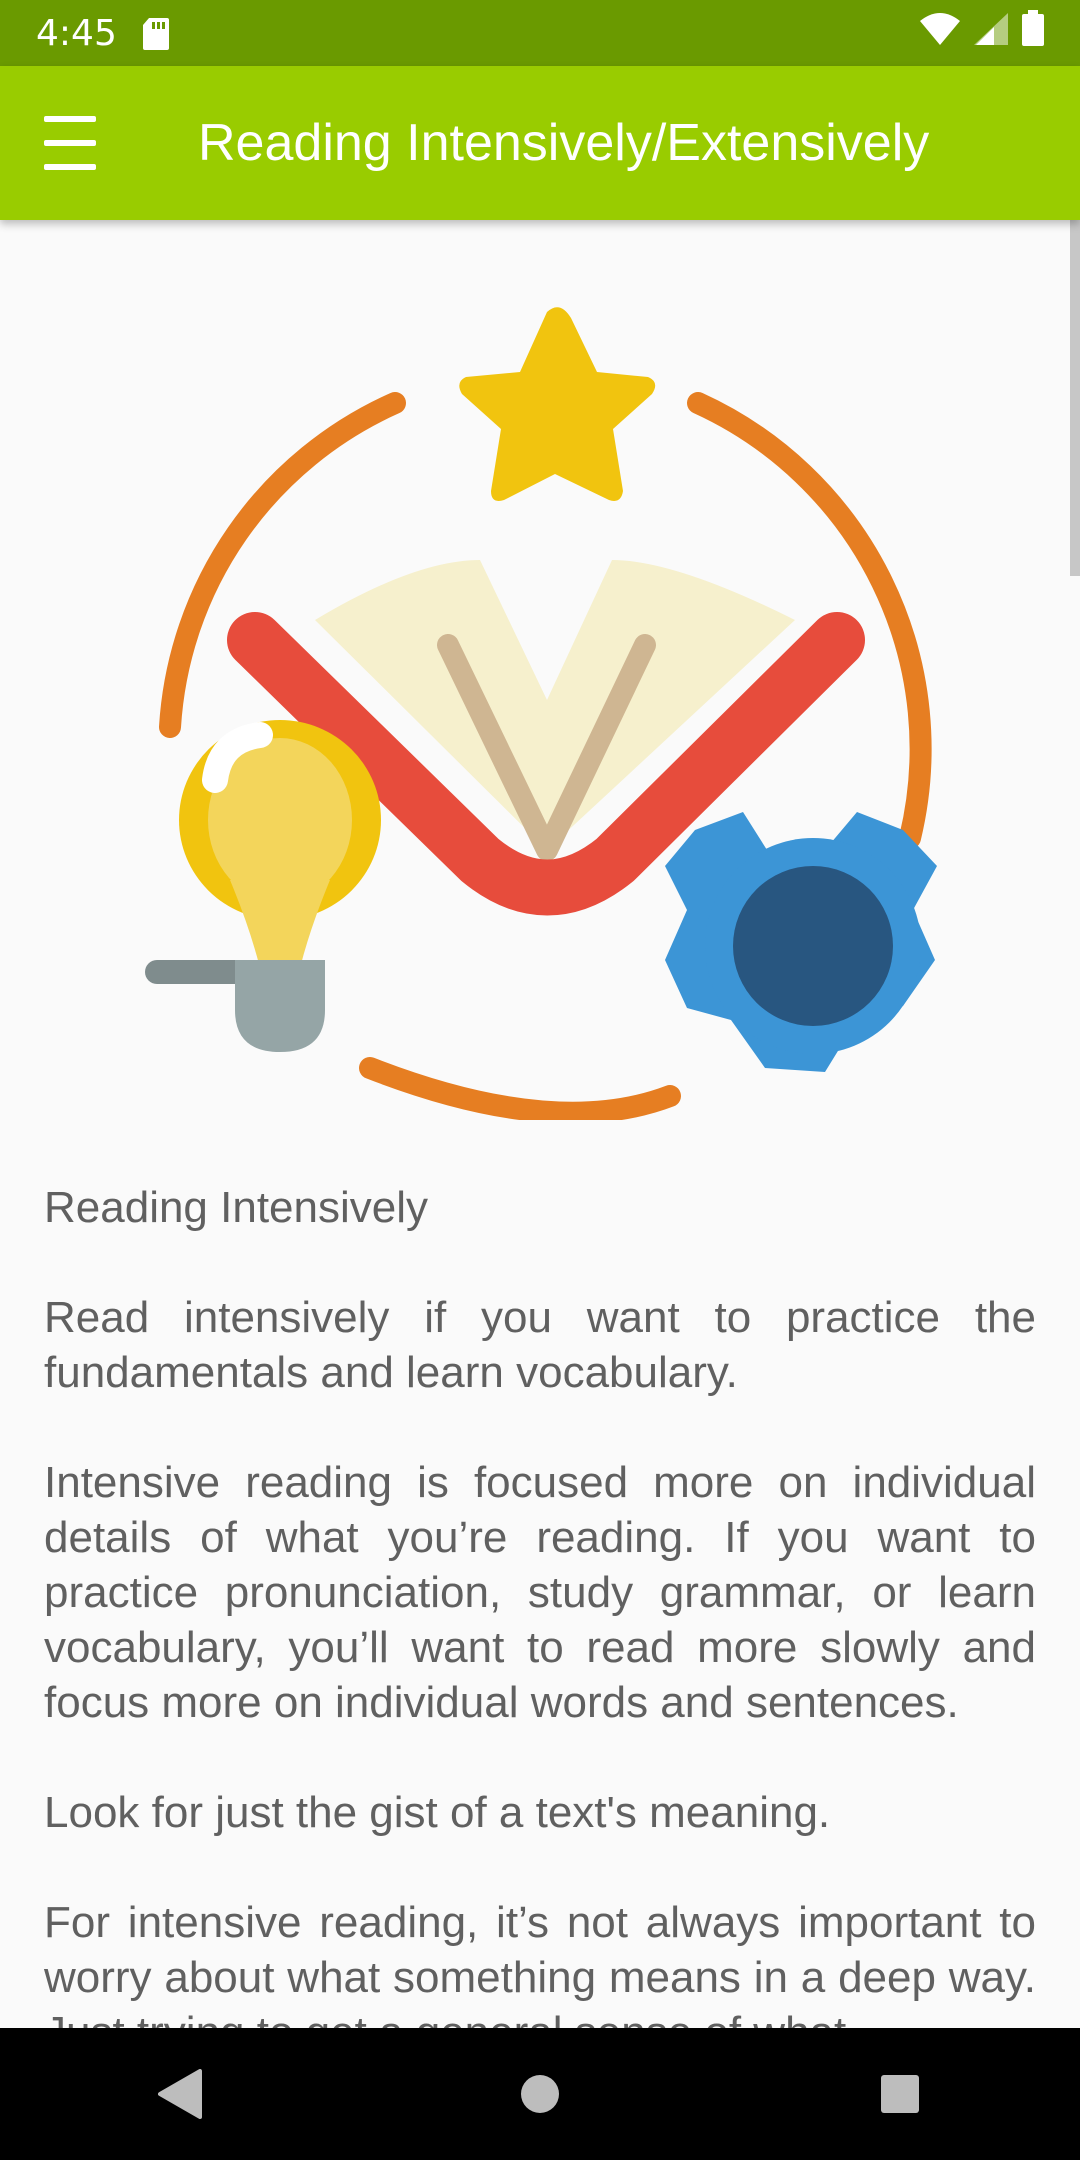  I want to click on sd-card-icon, so click(155, 33).